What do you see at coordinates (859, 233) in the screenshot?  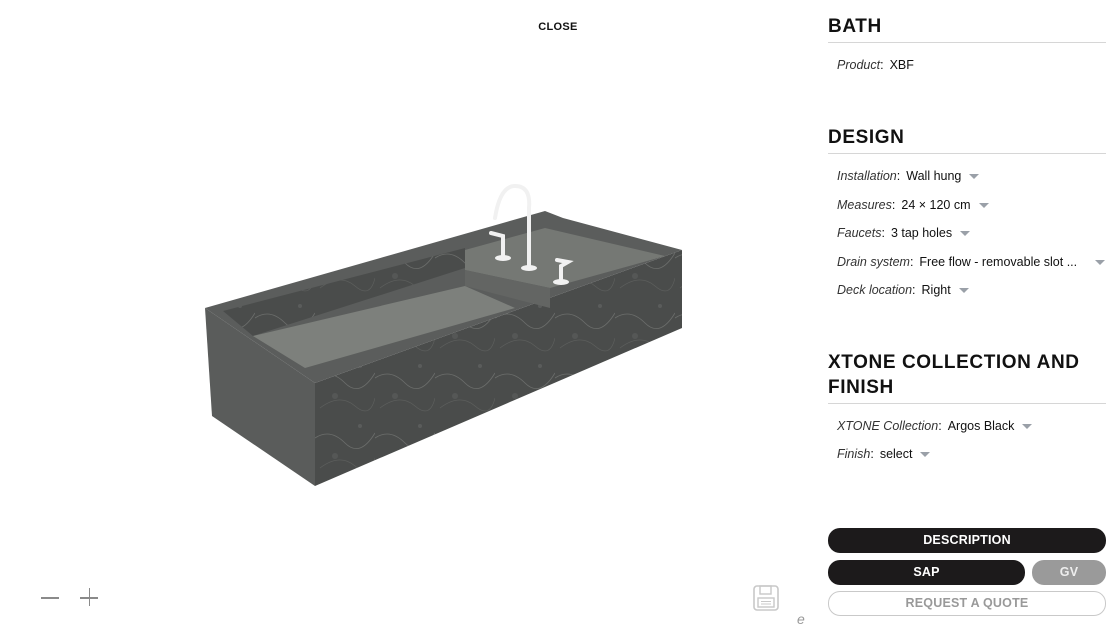 I see `field-label: Faucets` at bounding box center [859, 233].